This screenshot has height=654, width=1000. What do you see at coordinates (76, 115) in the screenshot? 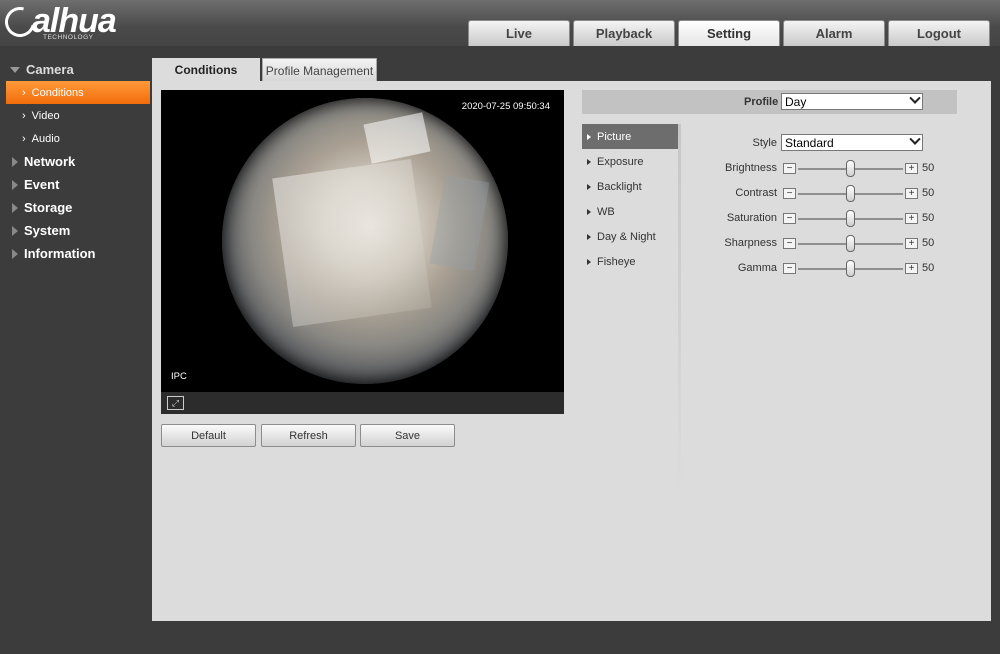
I see `sidebar-item-video: › Video` at bounding box center [76, 115].